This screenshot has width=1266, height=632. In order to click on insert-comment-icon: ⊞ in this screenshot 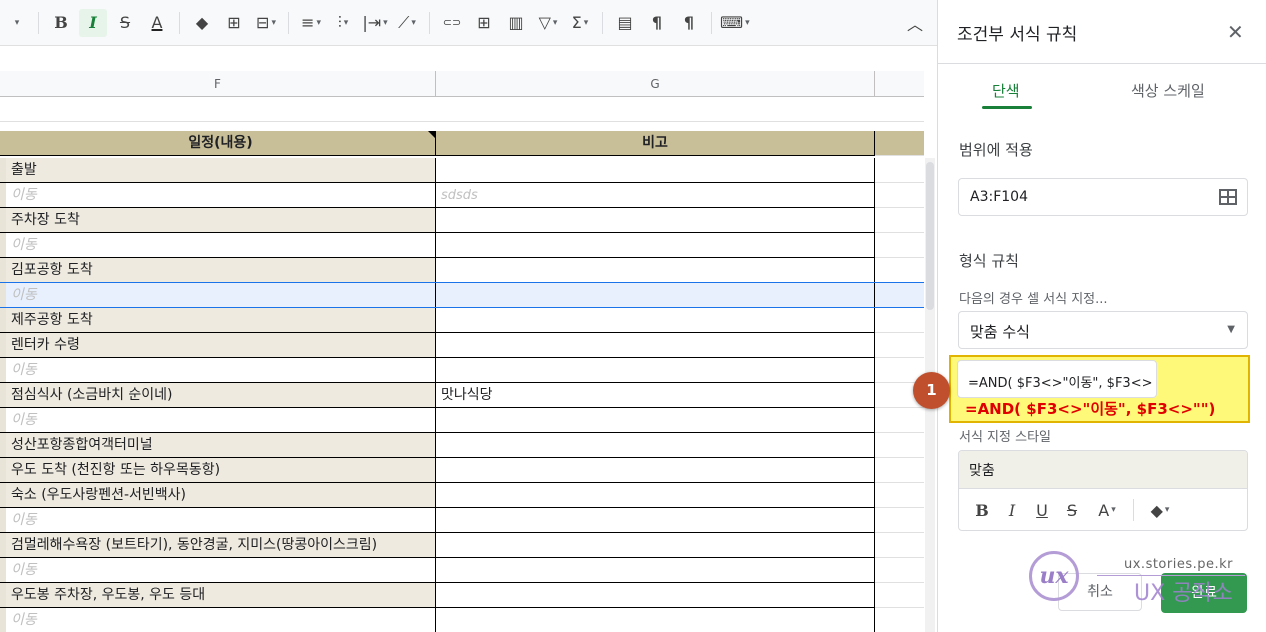, I will do `click(484, 23)`.